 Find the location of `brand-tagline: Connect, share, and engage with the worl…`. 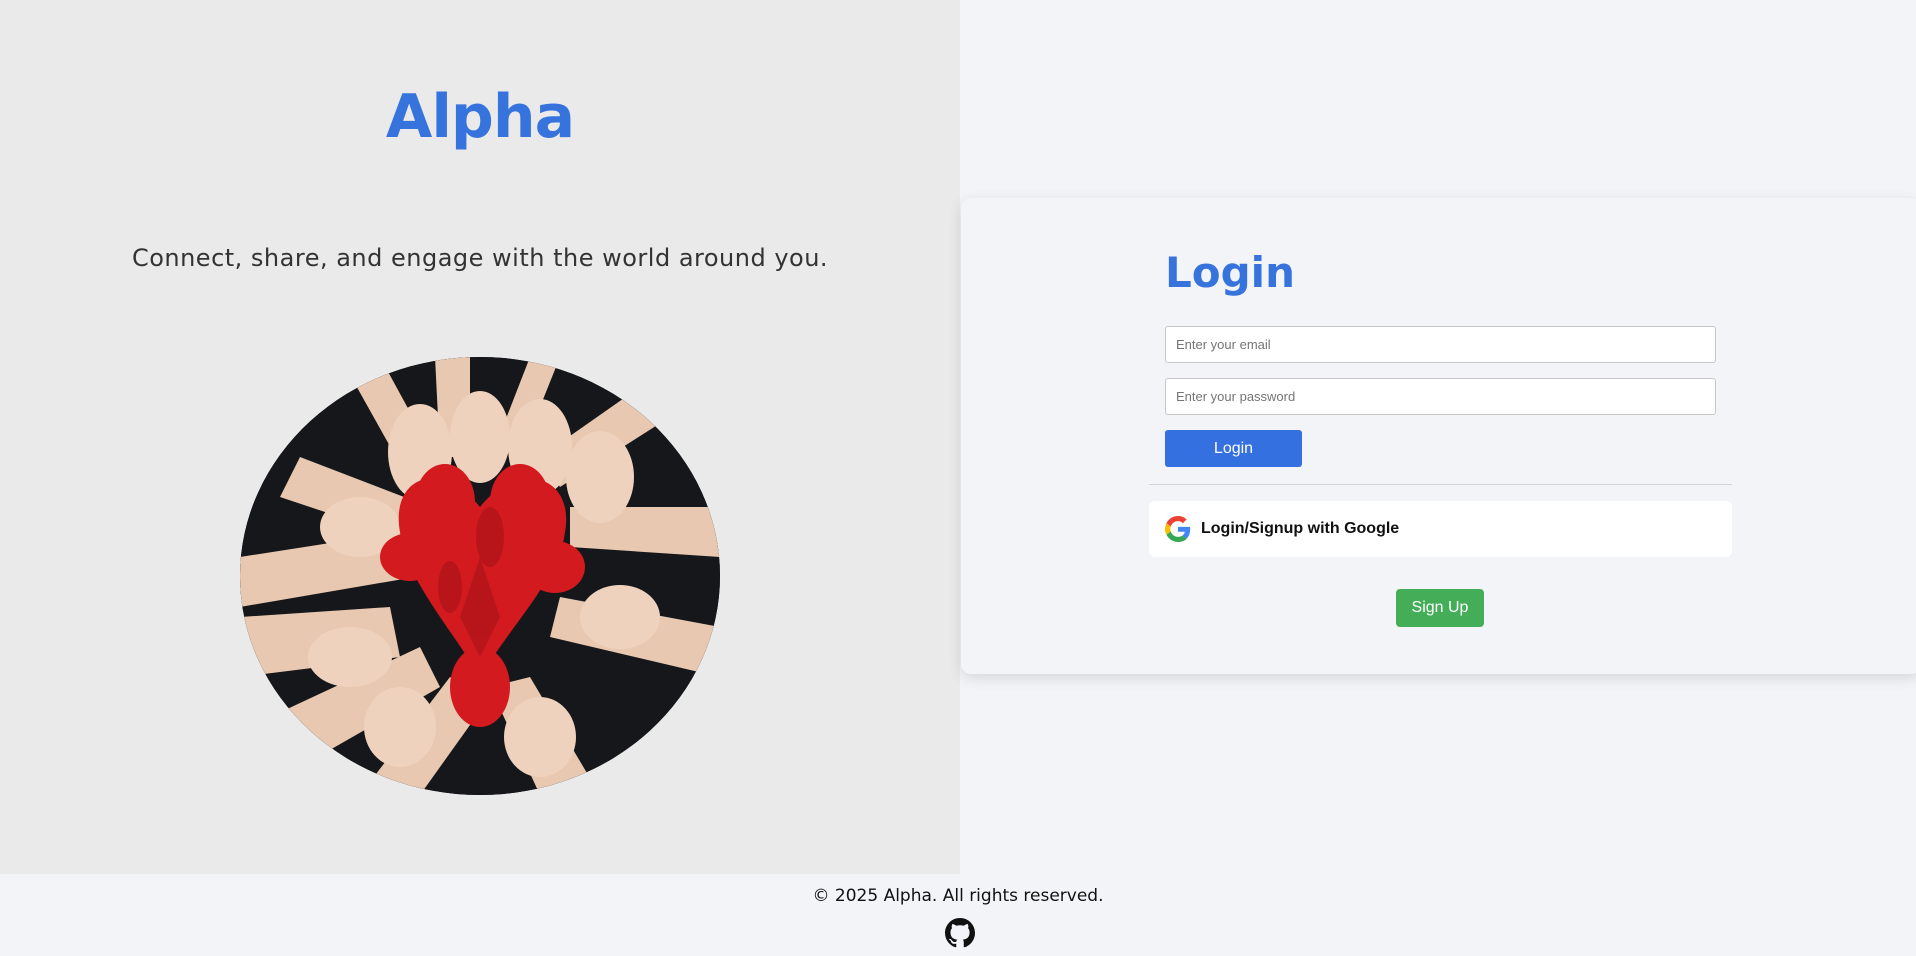

brand-tagline: Connect, share, and engage with the worl… is located at coordinates (480, 258).